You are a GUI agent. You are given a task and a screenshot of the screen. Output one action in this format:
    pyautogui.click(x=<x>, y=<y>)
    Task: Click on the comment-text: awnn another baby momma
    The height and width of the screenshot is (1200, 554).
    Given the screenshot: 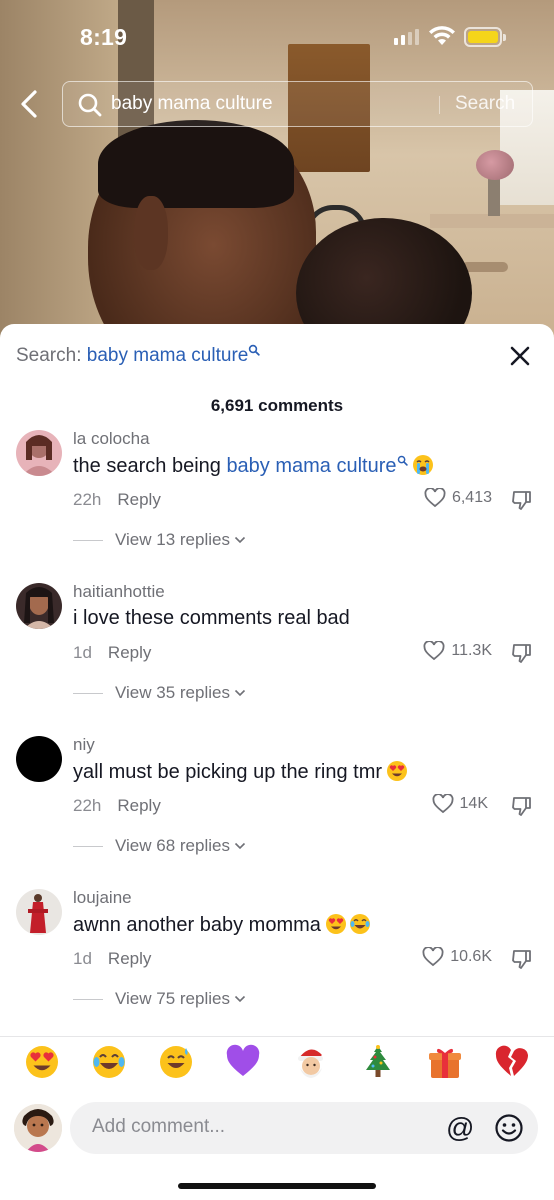 What is the action you would take?
    pyautogui.click(x=222, y=925)
    